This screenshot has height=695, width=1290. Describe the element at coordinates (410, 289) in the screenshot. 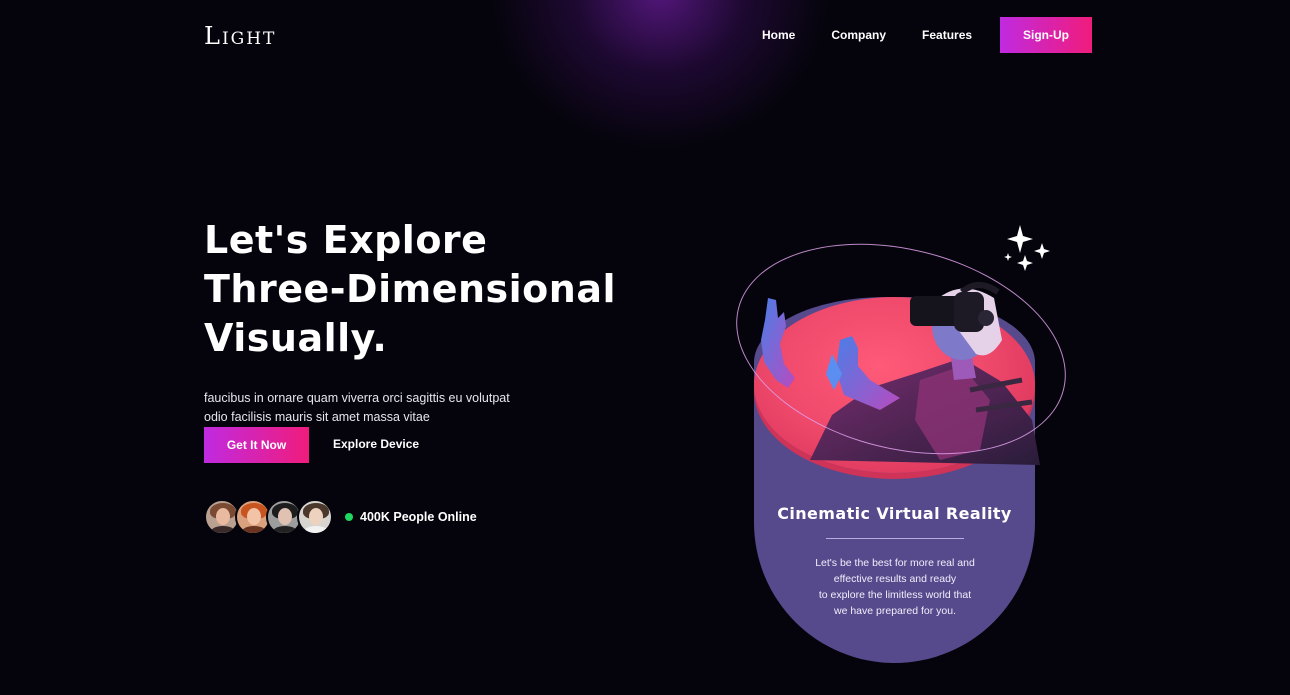

I see `hero-title-line: Three-Dimensional` at that location.